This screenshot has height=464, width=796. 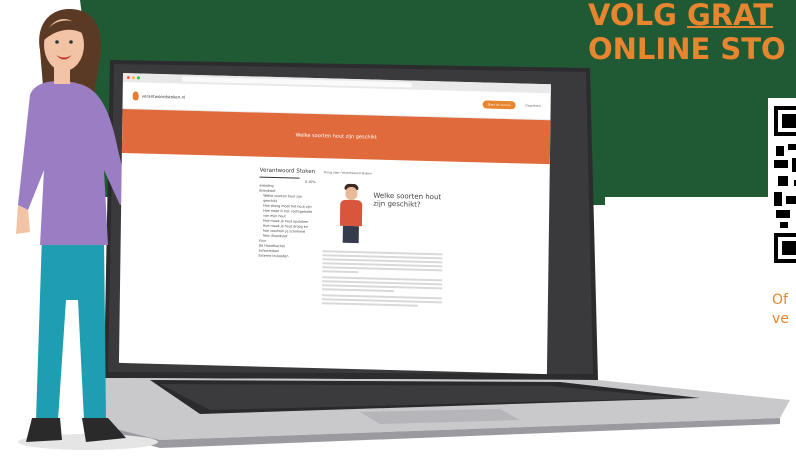 What do you see at coordinates (287, 171) in the screenshot?
I see `sidebar-title: Verantwoord Stoken` at bounding box center [287, 171].